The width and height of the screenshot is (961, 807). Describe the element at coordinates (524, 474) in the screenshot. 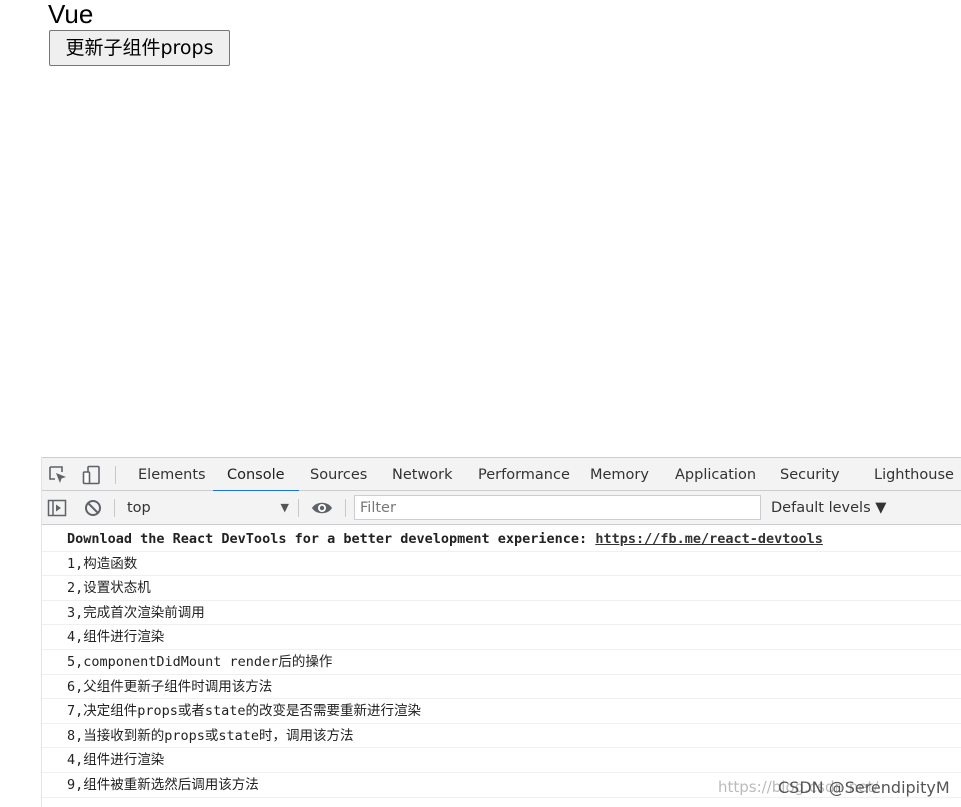

I see `tab-performance: Performance` at that location.